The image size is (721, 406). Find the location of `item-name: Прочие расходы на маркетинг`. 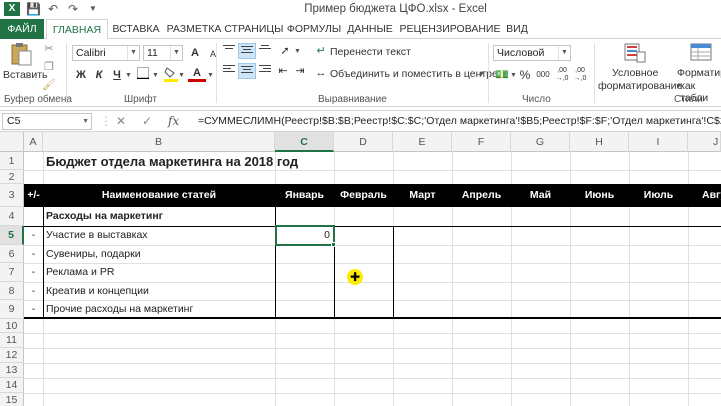

item-name: Прочие расходы на маркетинг is located at coordinates (119, 309).